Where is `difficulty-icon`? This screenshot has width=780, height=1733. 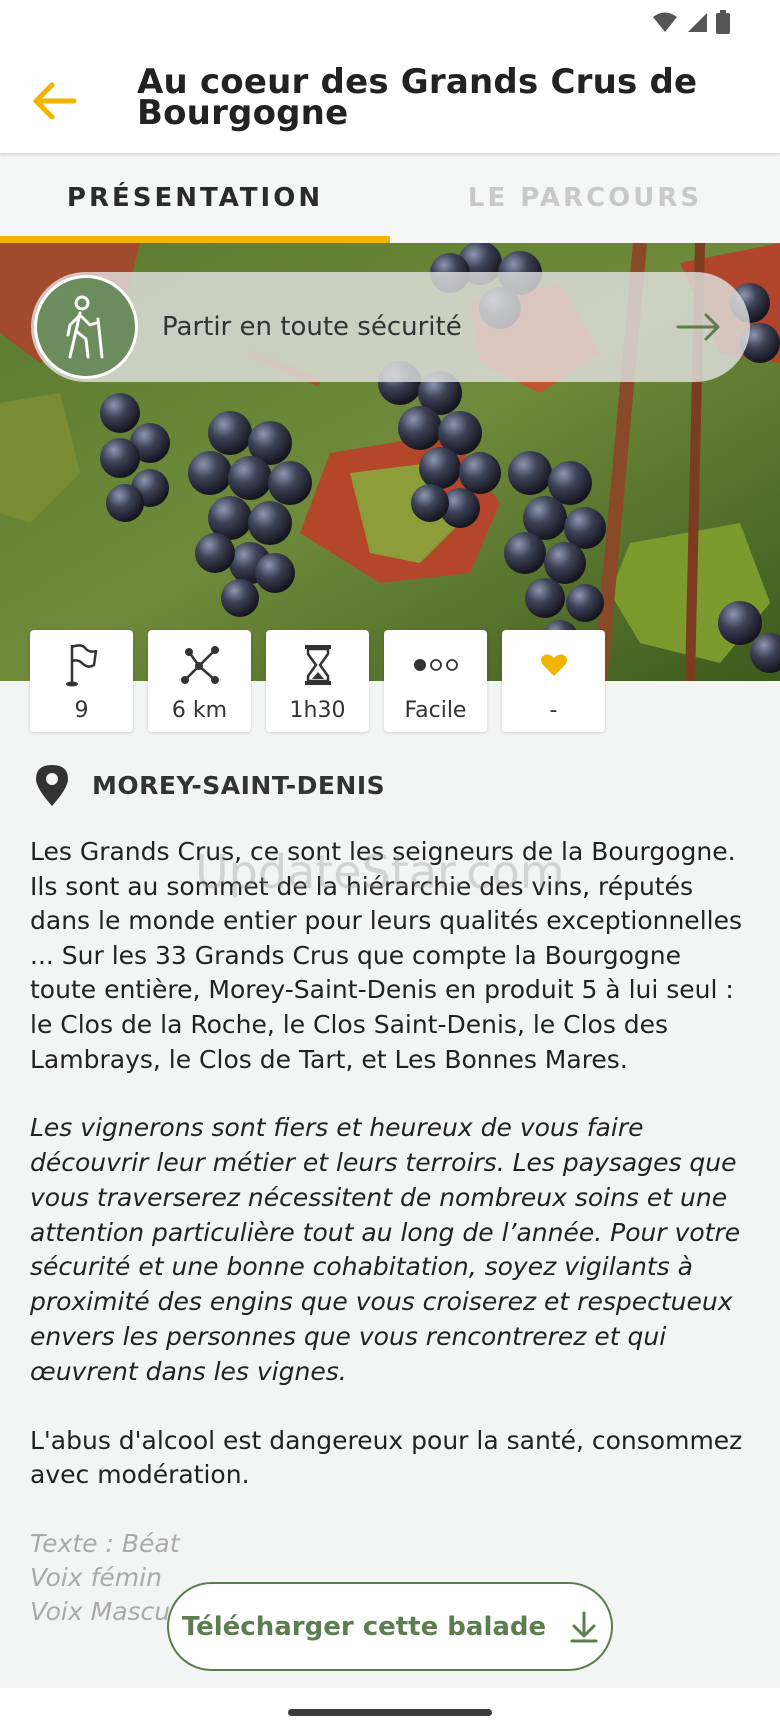 difficulty-icon is located at coordinates (435, 665).